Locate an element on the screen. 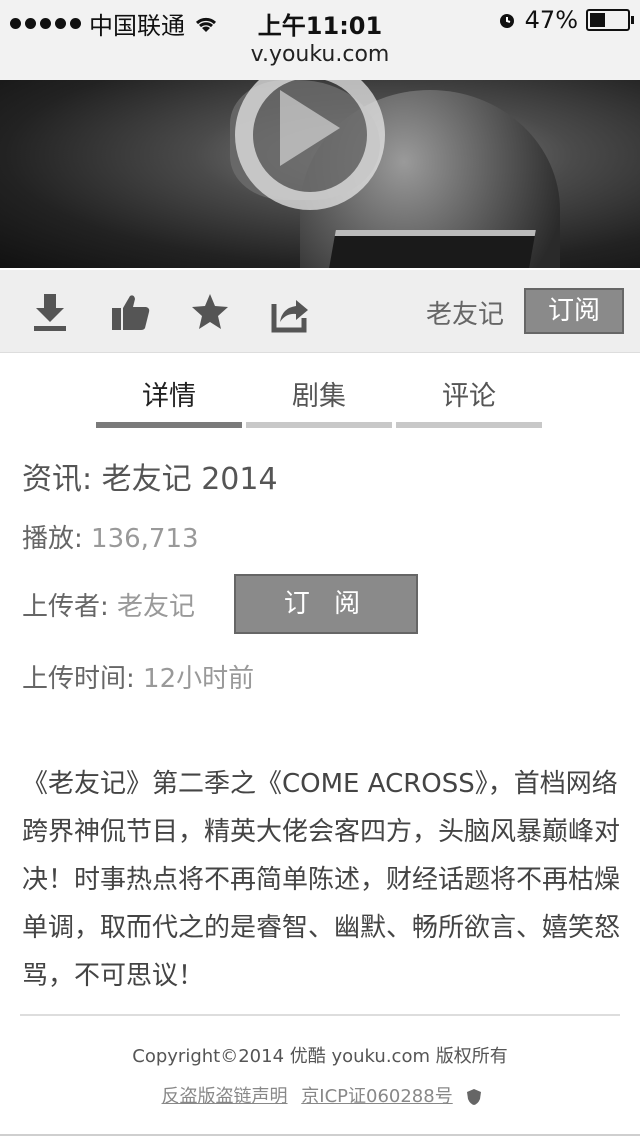 Image resolution: width=640 pixels, height=1136 pixels. play-count: 播放: 136,713 is located at coordinates (110, 536).